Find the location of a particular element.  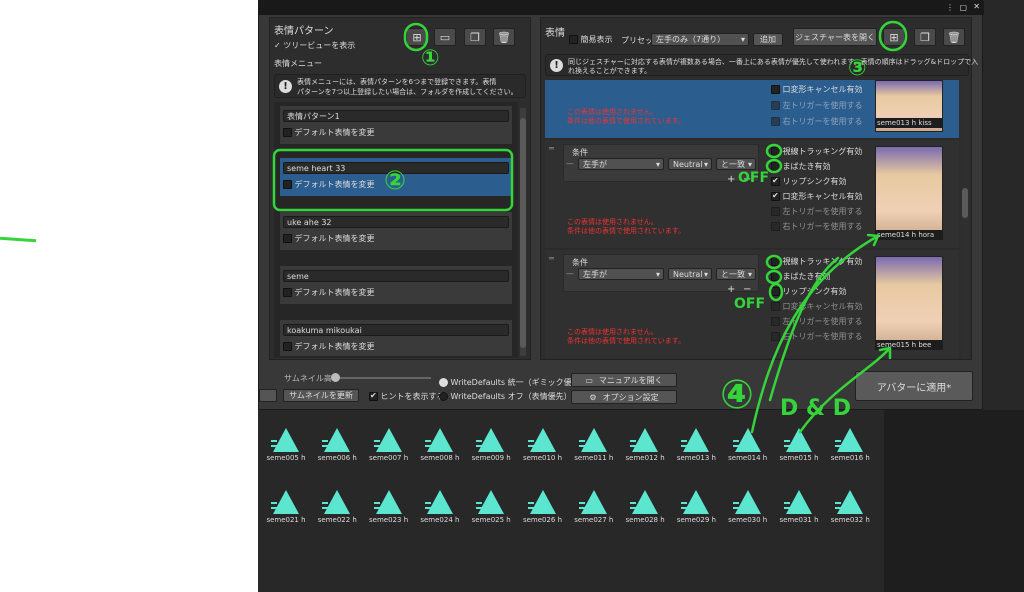

annotation-1: ① is located at coordinates (430, 58).